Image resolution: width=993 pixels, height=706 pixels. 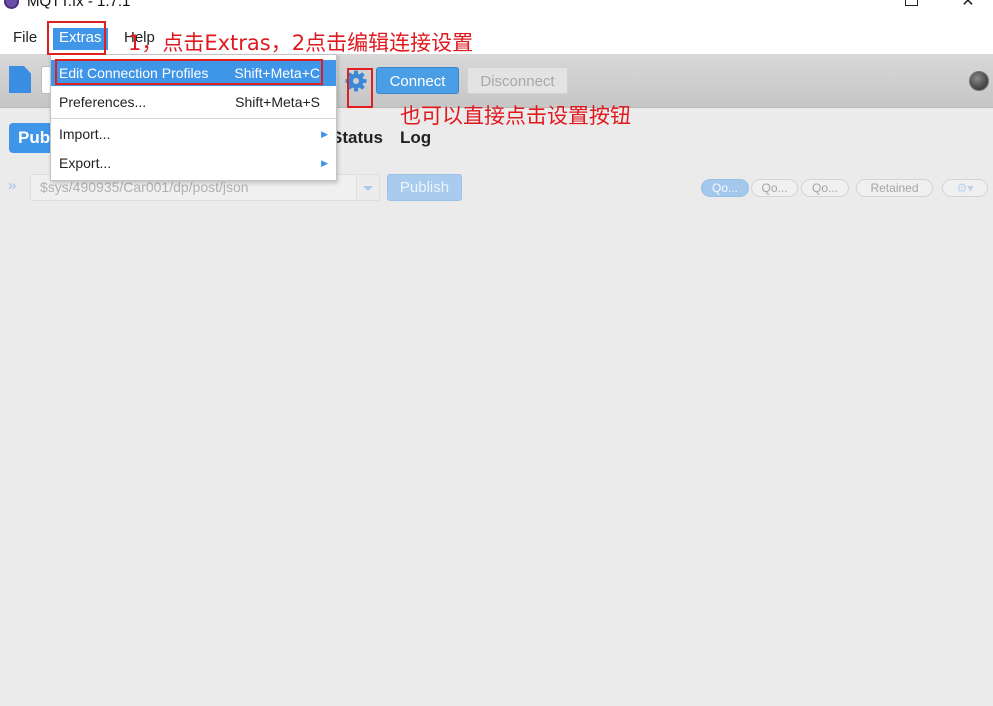 What do you see at coordinates (11, 4) in the screenshot?
I see `app-icon` at bounding box center [11, 4].